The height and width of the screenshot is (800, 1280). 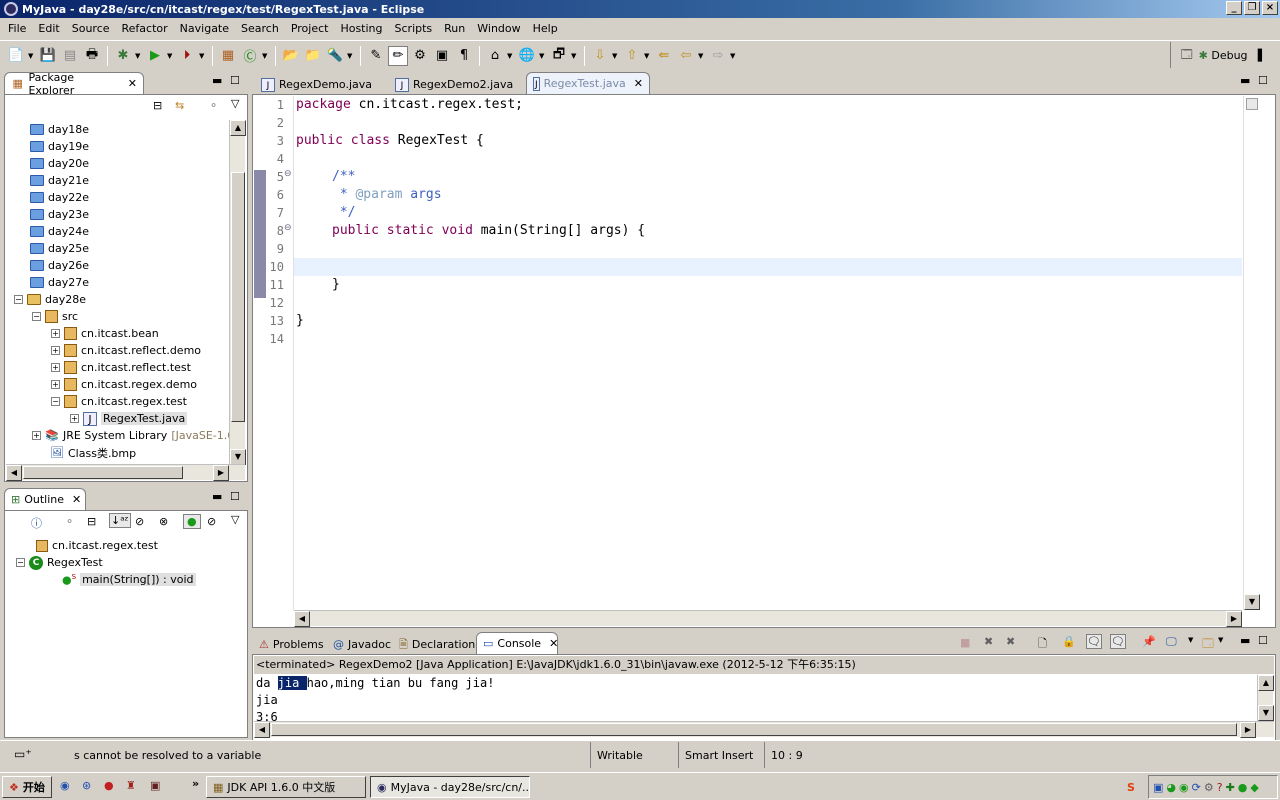 I want to click on tray-app-icon: ⚙, so click(x=1209, y=787).